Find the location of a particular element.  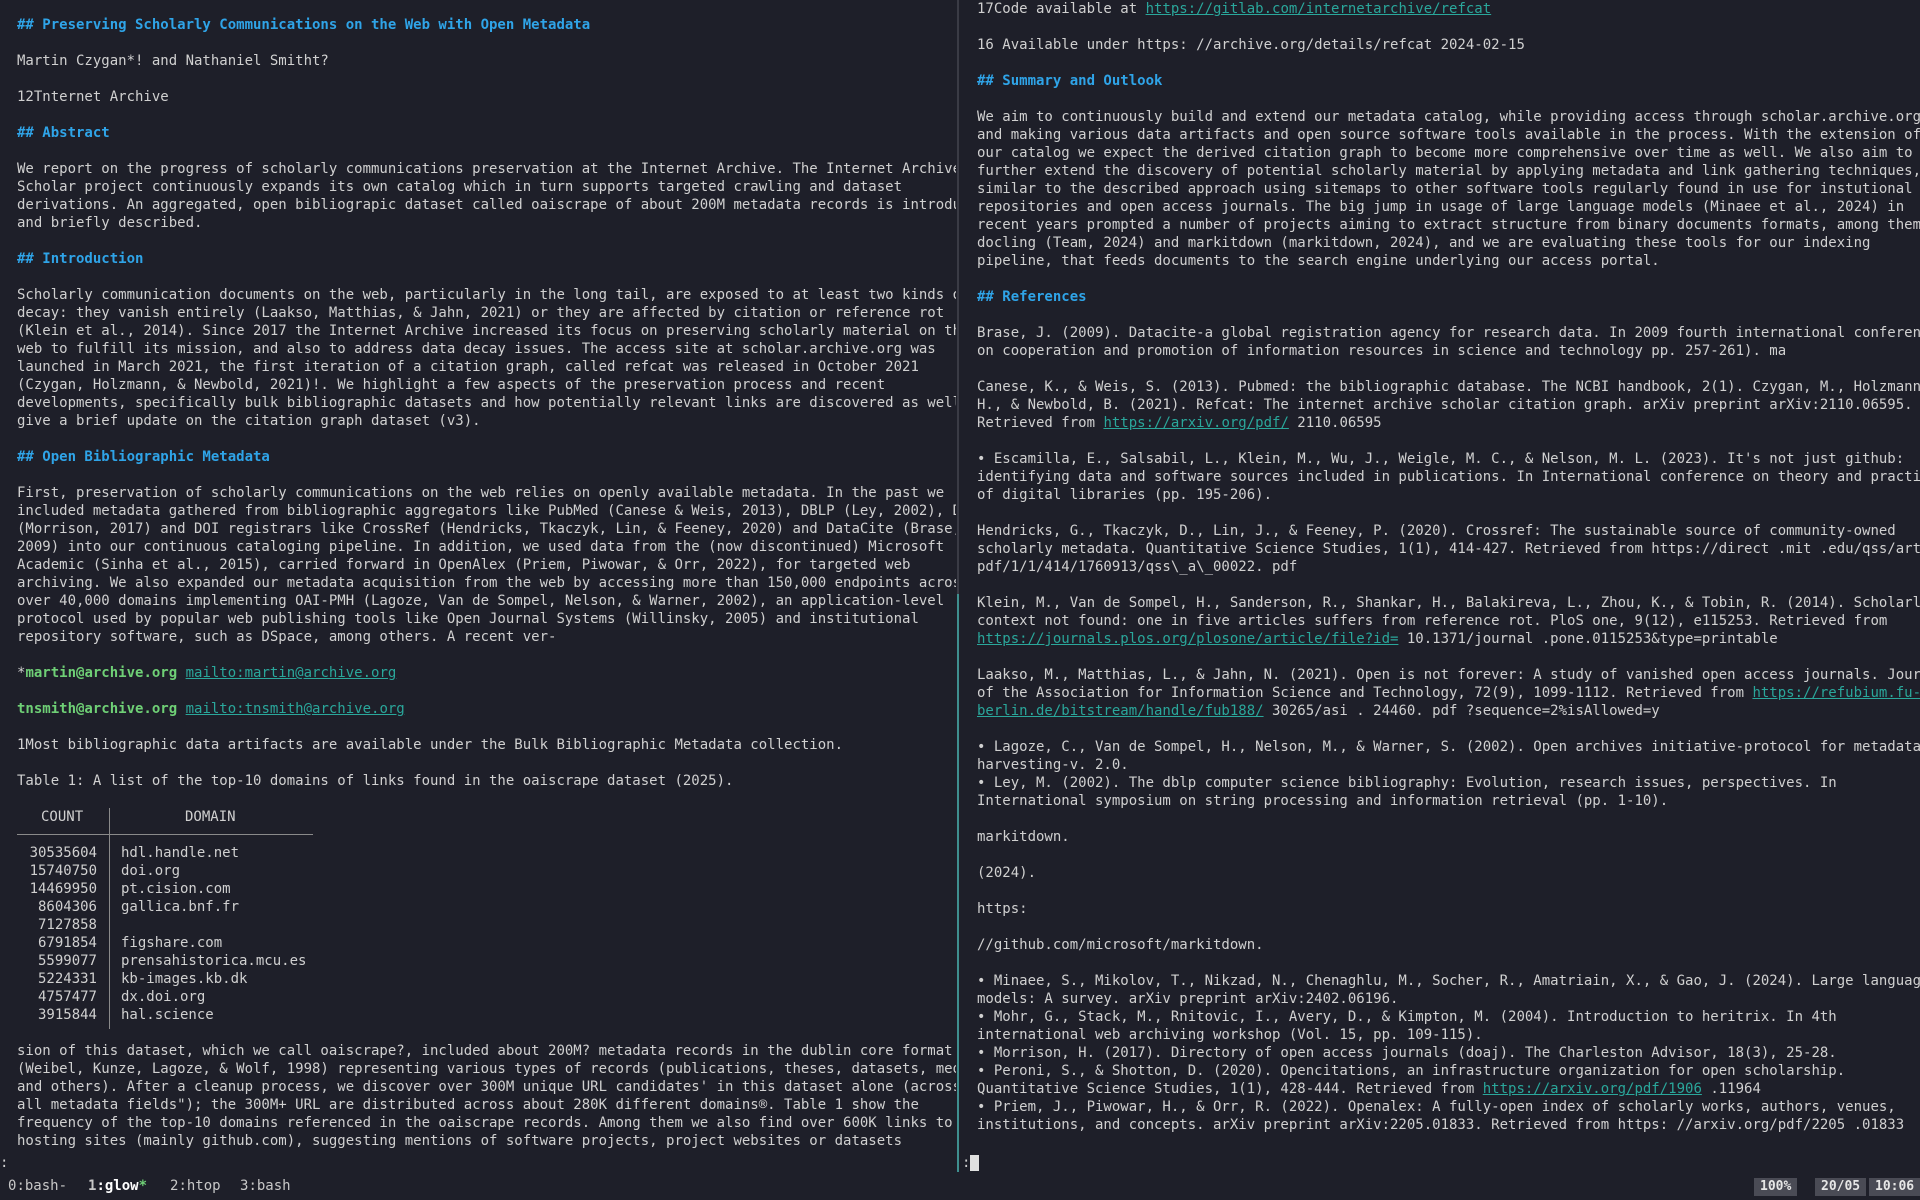

email-bold: tnsmith@archive.org is located at coordinates (97, 709).